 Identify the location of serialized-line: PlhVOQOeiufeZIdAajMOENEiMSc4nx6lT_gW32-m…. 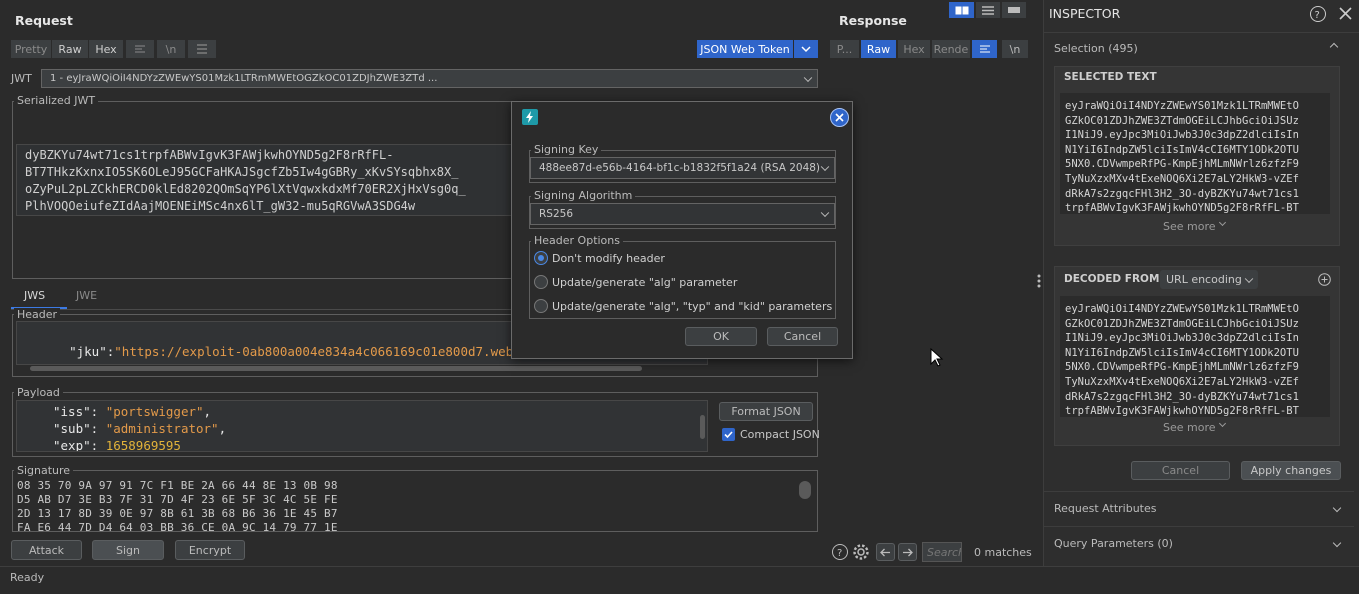
(220, 206).